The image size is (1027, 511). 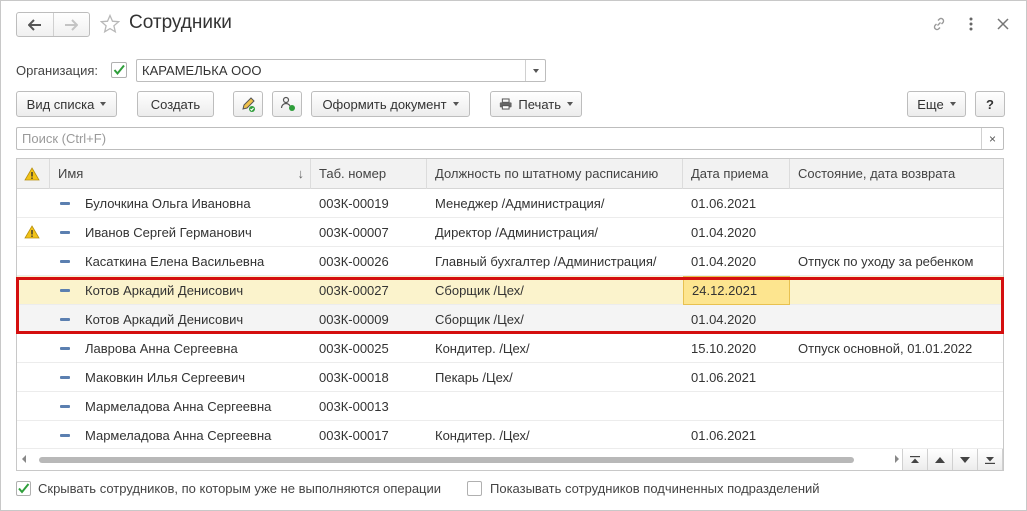 What do you see at coordinates (57, 70) in the screenshot?
I see `organization-label: Организация:` at bounding box center [57, 70].